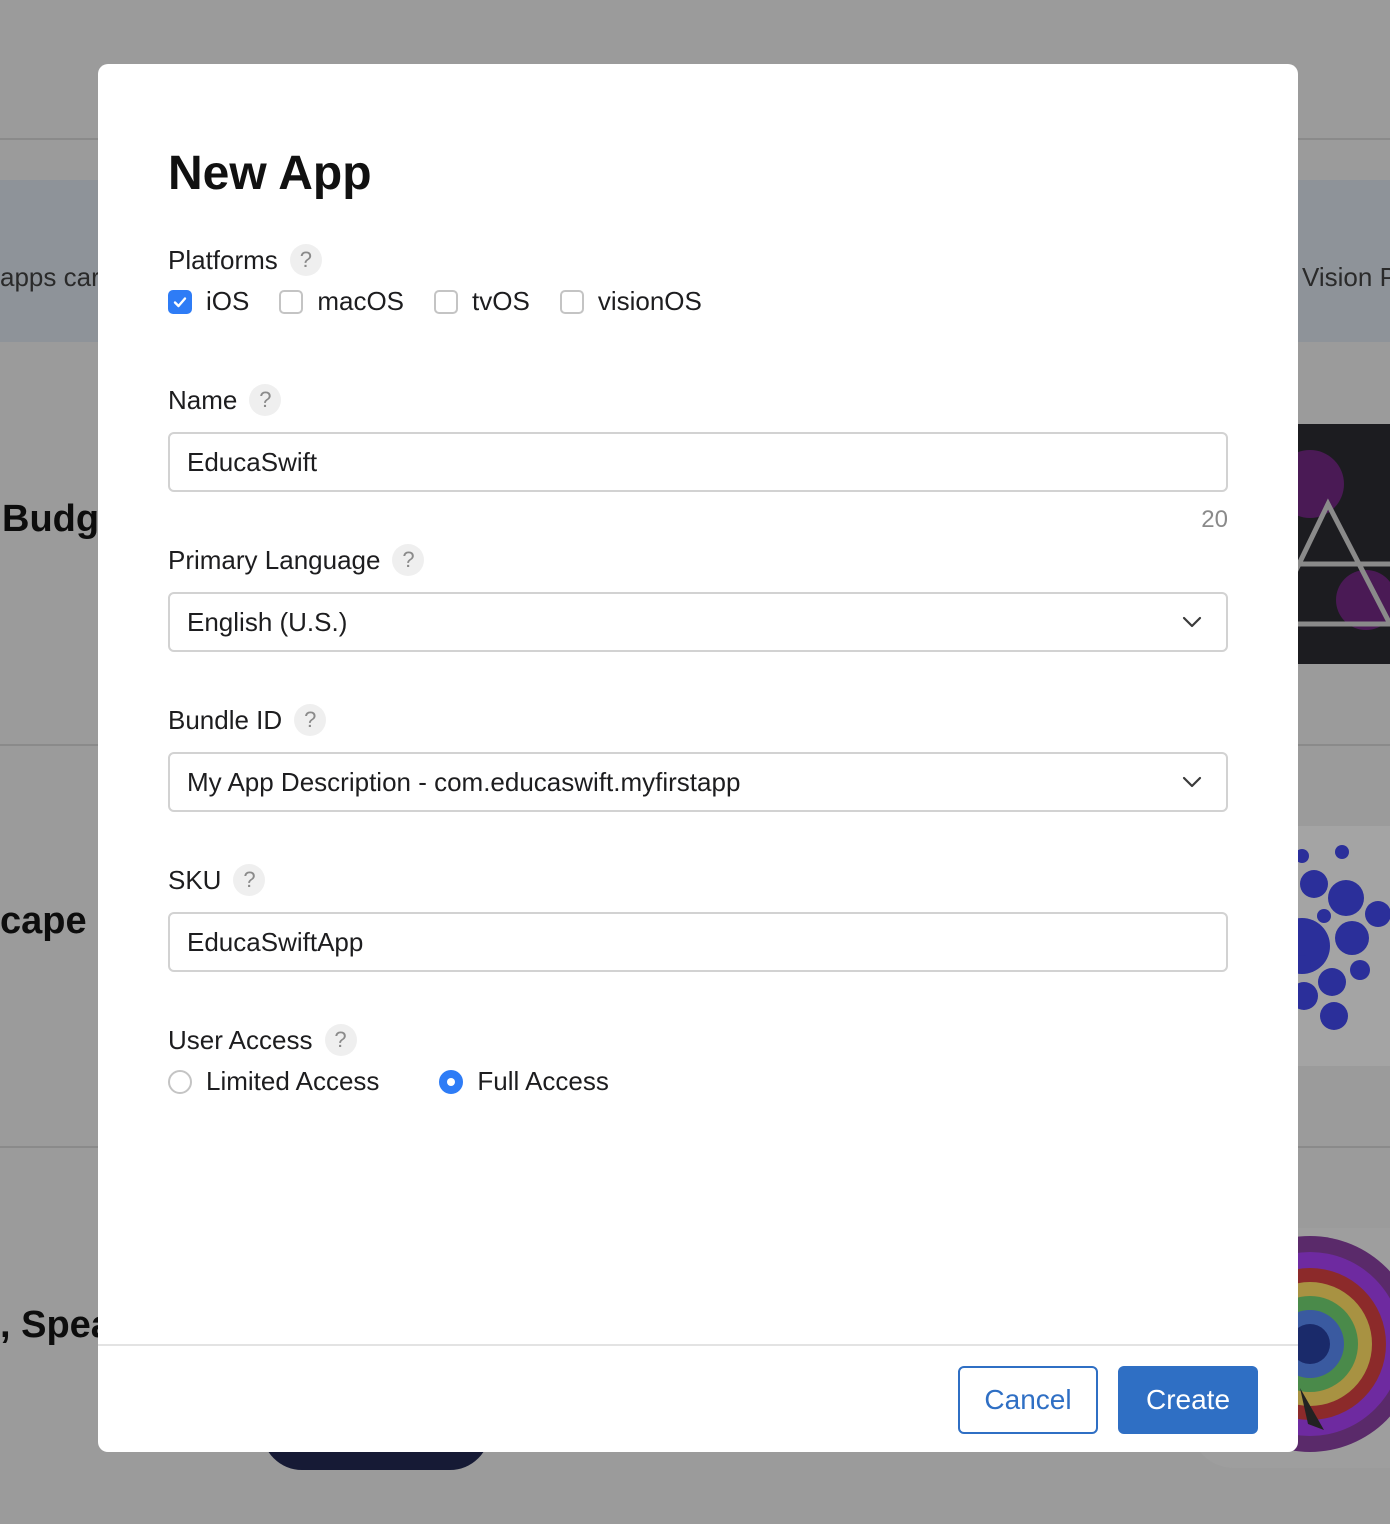 The image size is (1390, 1524). I want to click on checkbox-tvos: tvOS, so click(482, 301).